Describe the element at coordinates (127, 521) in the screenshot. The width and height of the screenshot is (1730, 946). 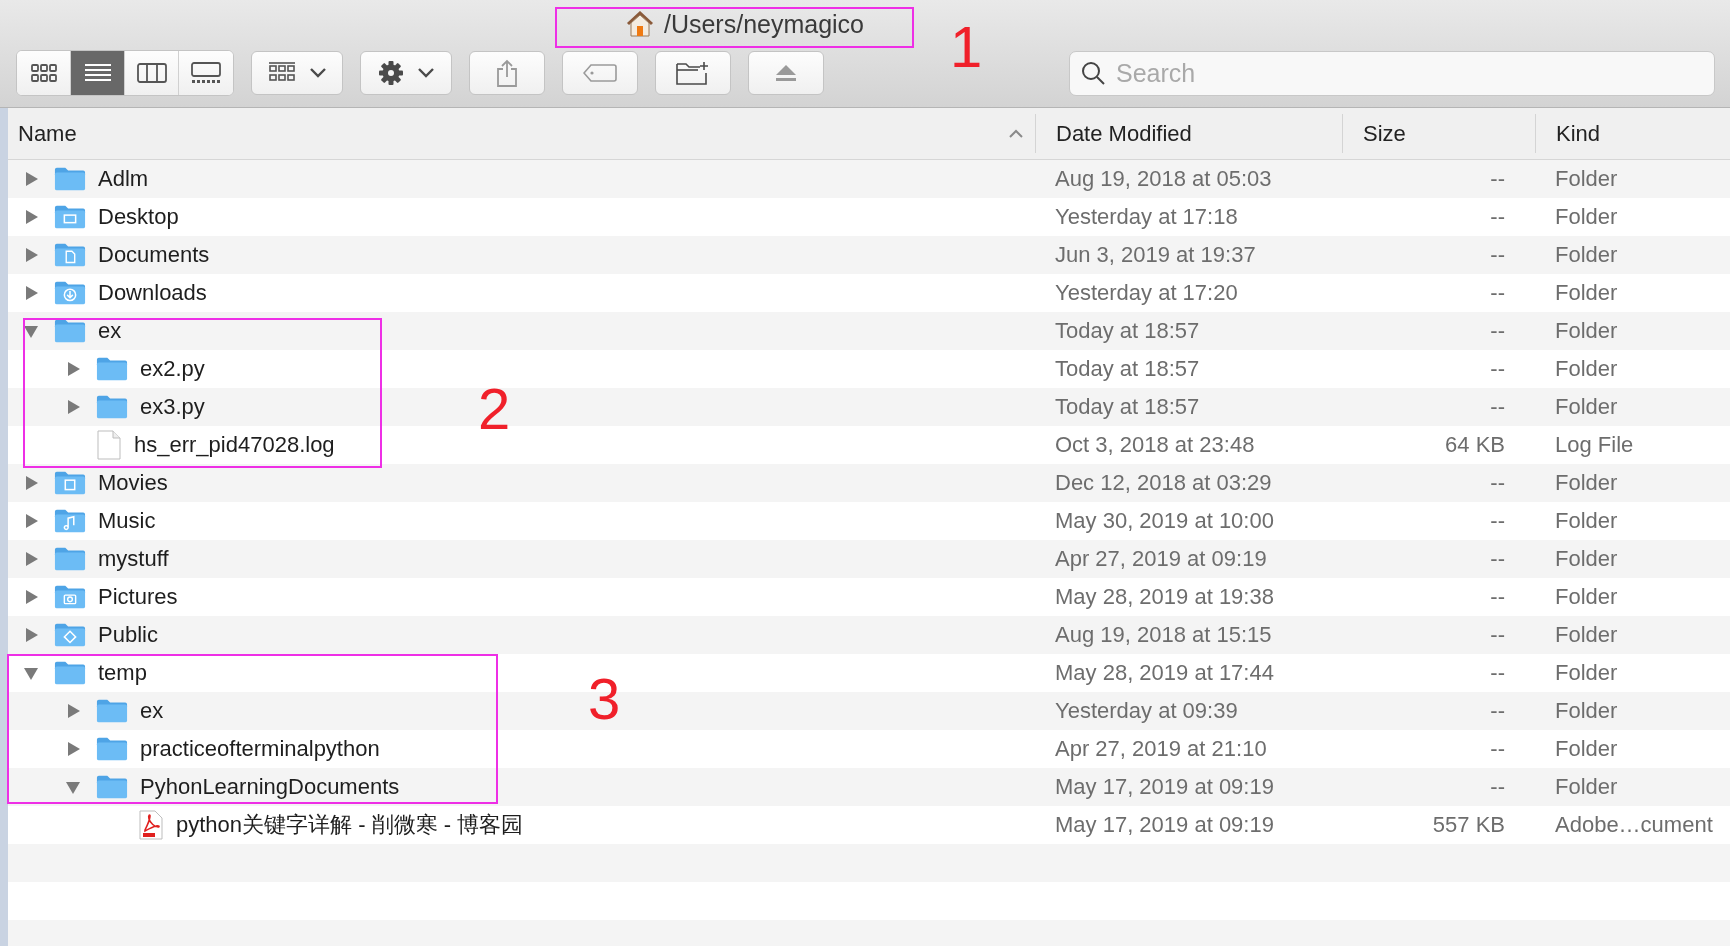
I see `file-name: Music` at that location.